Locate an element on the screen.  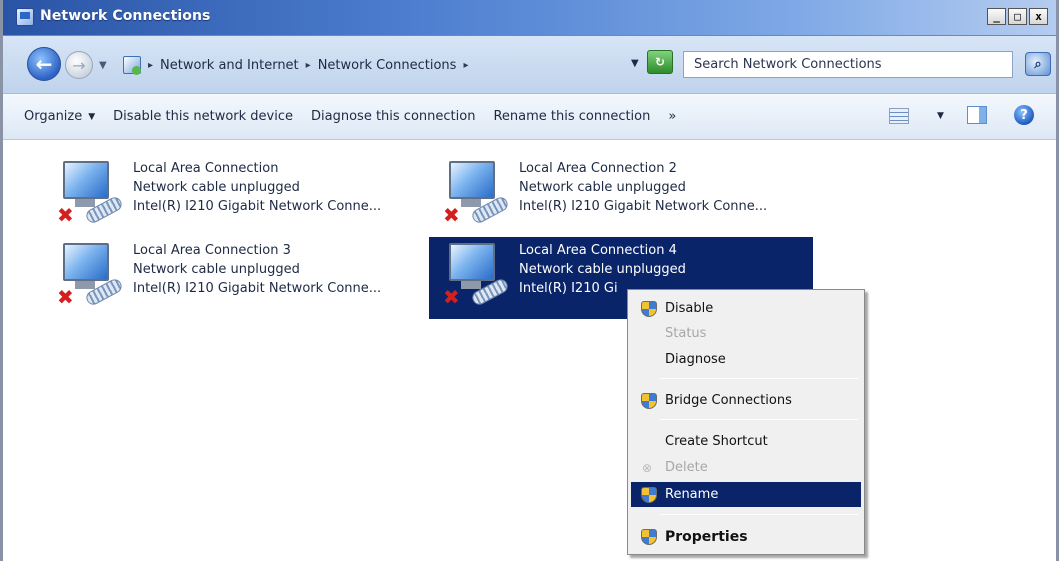
maximize-button: □ is located at coordinates (1017, 16).